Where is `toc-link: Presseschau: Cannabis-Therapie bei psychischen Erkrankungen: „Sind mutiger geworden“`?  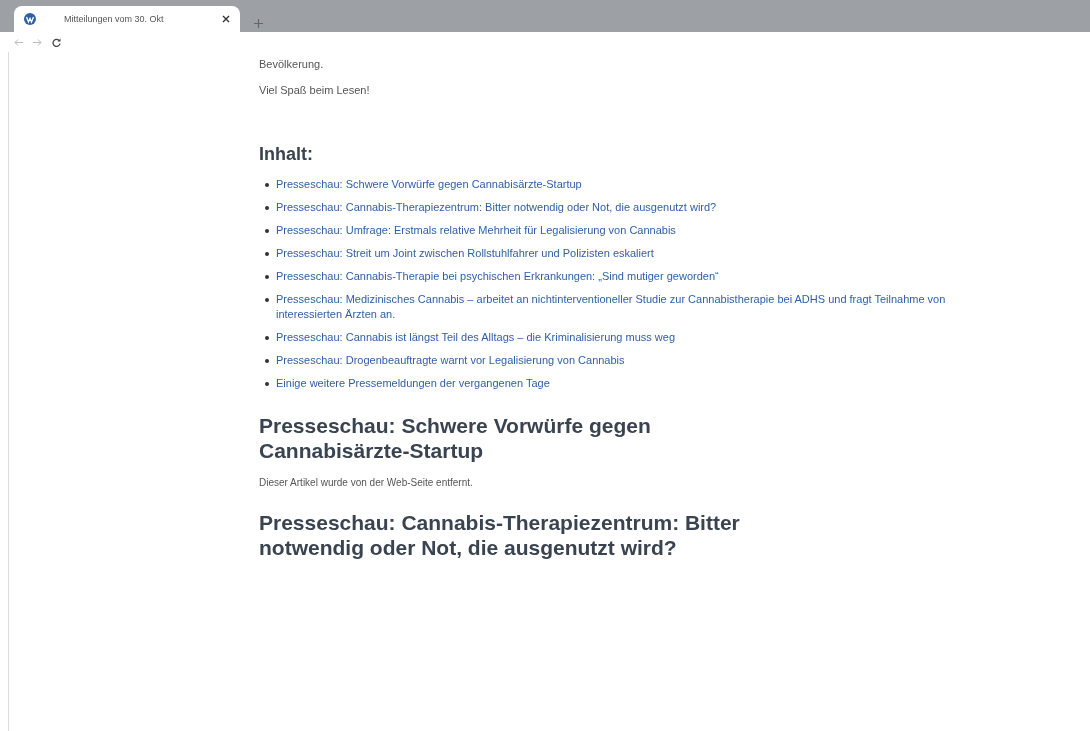 toc-link: Presseschau: Cannabis-Therapie bei psychischen Erkrankungen: „Sind mutiger geworden“ is located at coordinates (616, 276).